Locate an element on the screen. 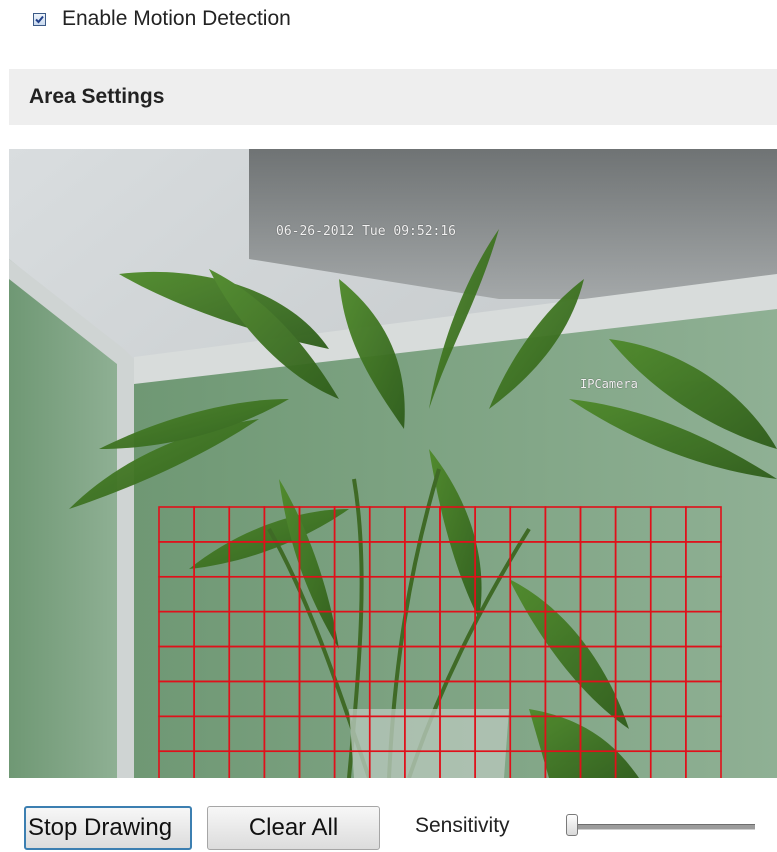 The height and width of the screenshot is (852, 777). sensitivity-slider-thumb is located at coordinates (572, 825).